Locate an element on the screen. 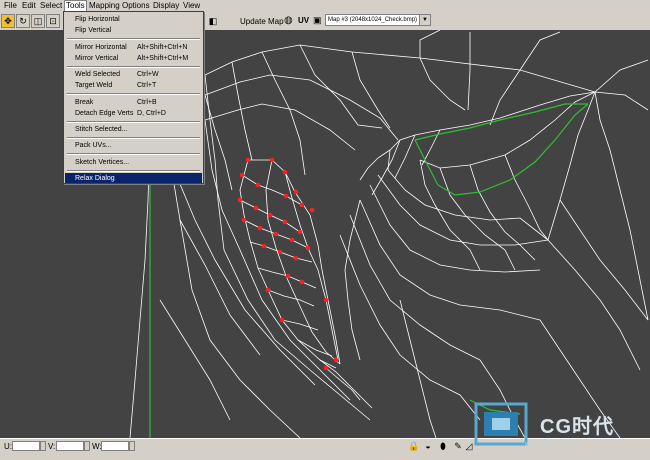 Image resolution: width=650 pixels, height=460 pixels. menu-select: Select is located at coordinates (51, 6).